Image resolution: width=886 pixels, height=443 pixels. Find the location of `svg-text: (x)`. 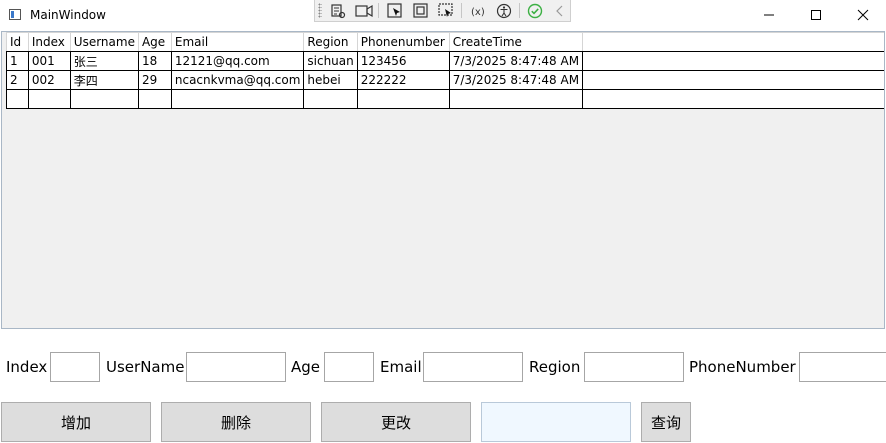

svg-text: (x) is located at coordinates (478, 12).